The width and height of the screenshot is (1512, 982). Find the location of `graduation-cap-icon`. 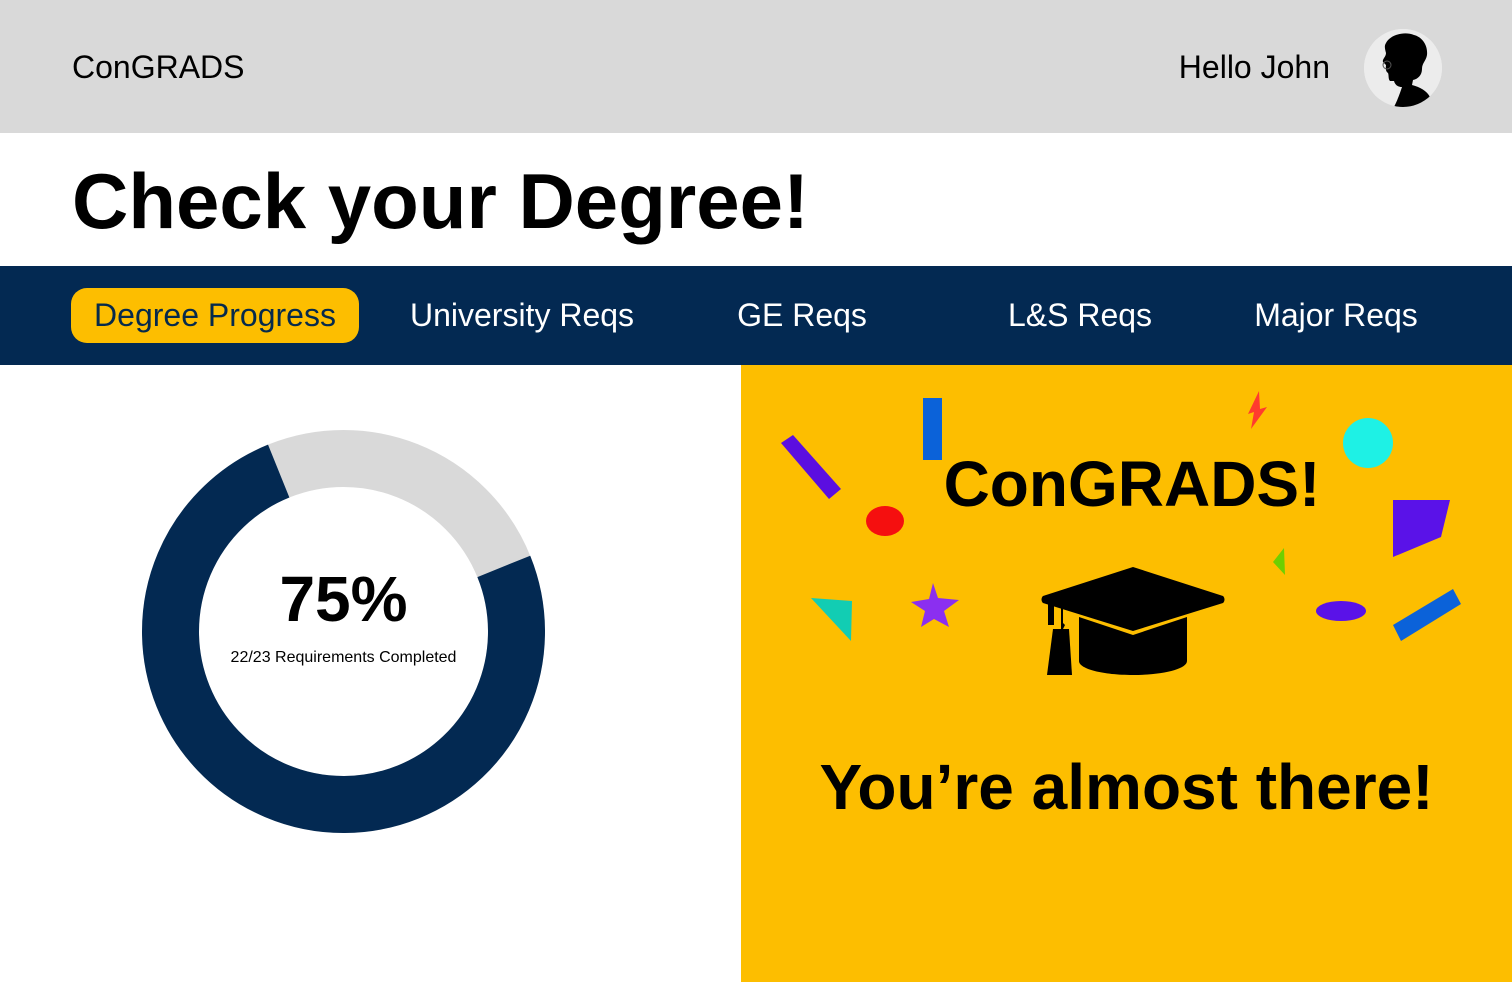

graduation-cap-icon is located at coordinates (1133, 621).